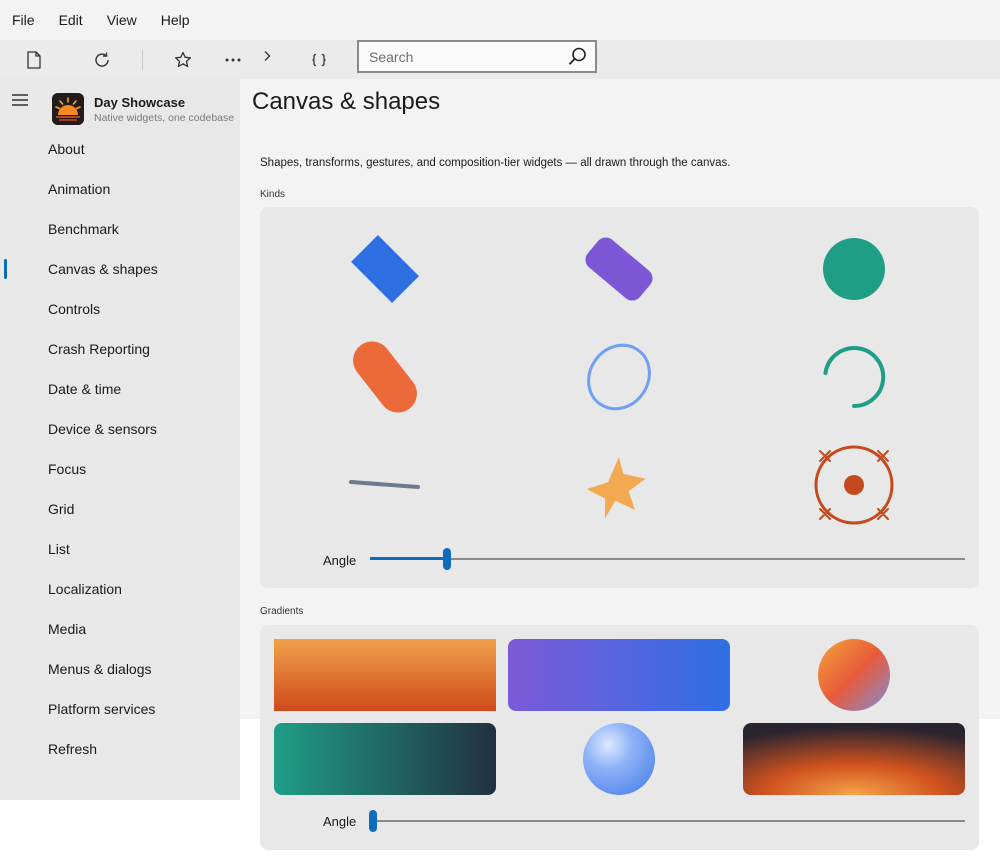  Describe the element at coordinates (408, 558) in the screenshot. I see `kinds-slider-fill` at that location.